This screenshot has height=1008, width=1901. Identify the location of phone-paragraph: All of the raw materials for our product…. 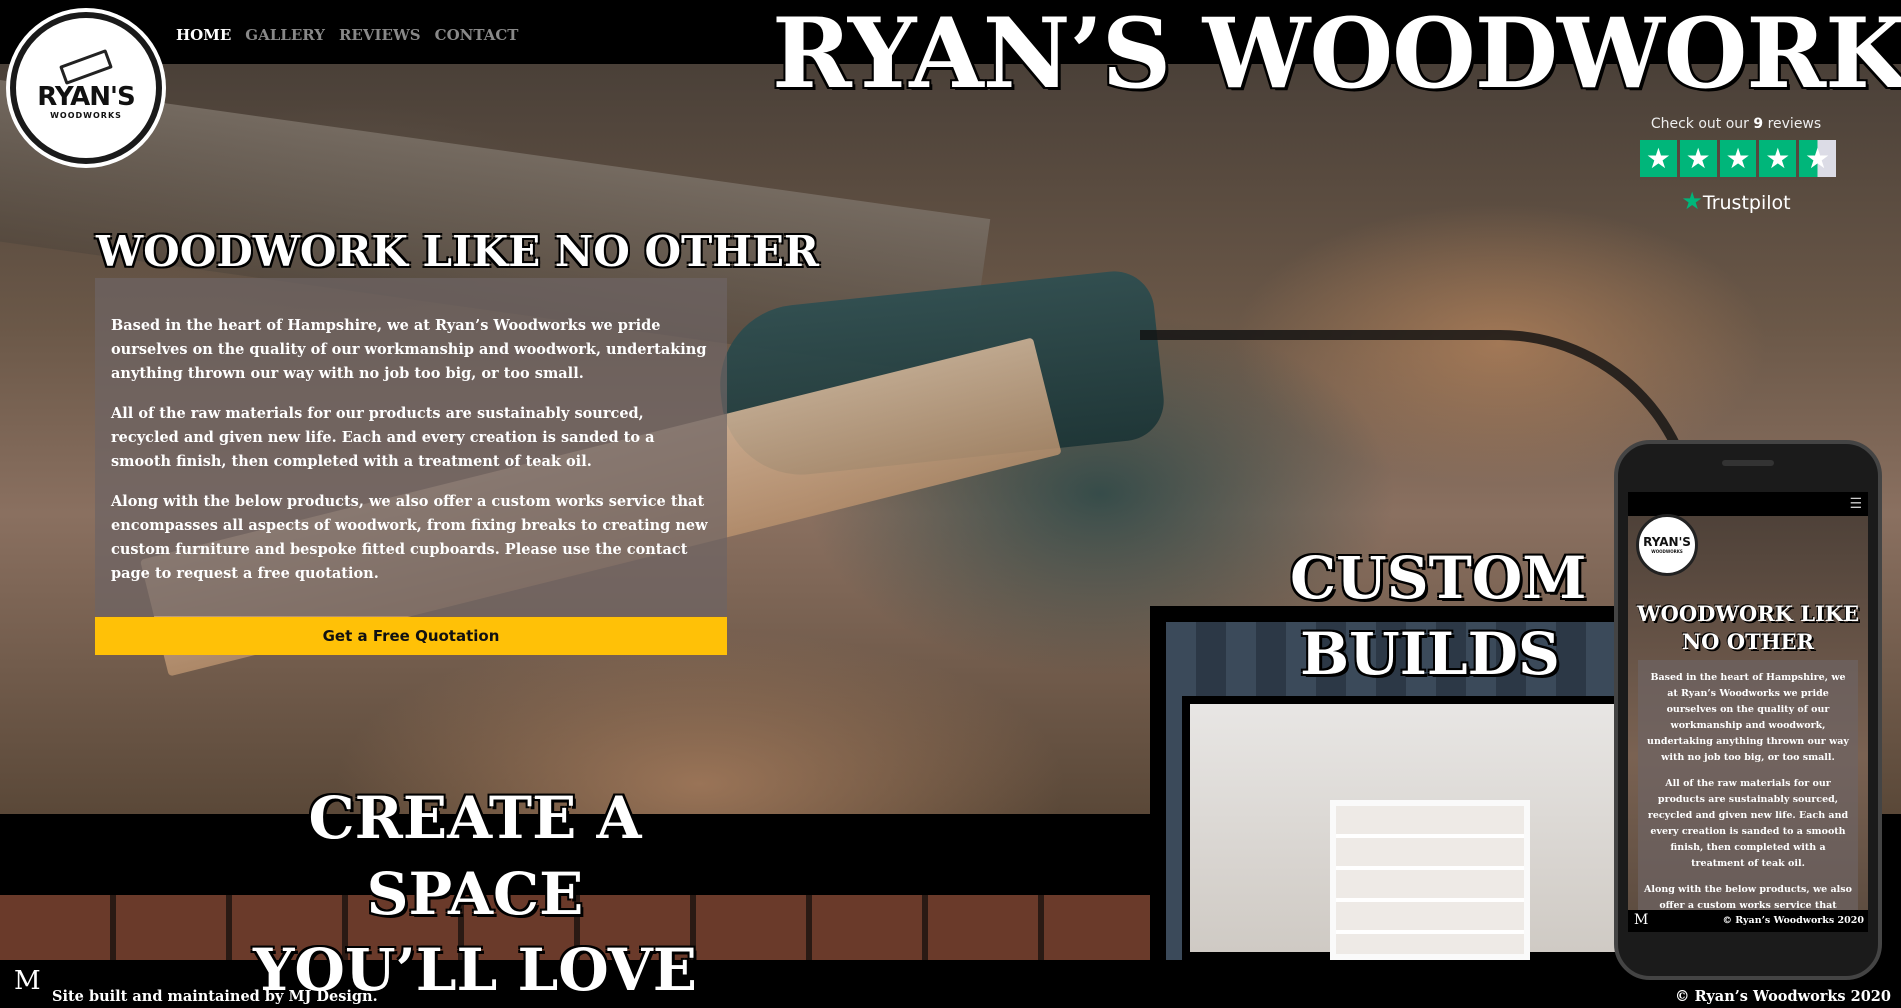
(1748, 823).